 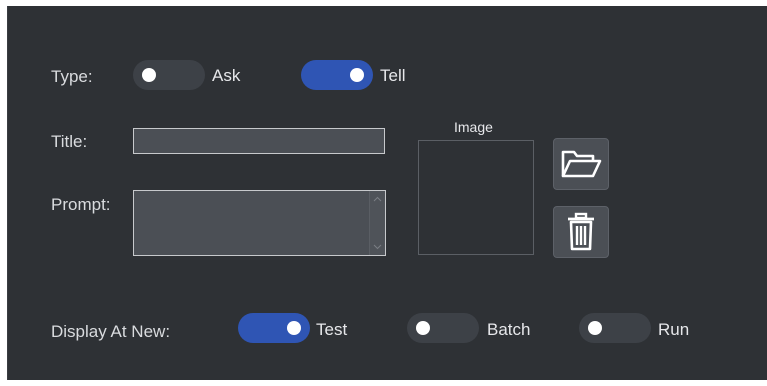 I want to click on type-label: Type:, so click(x=72, y=76).